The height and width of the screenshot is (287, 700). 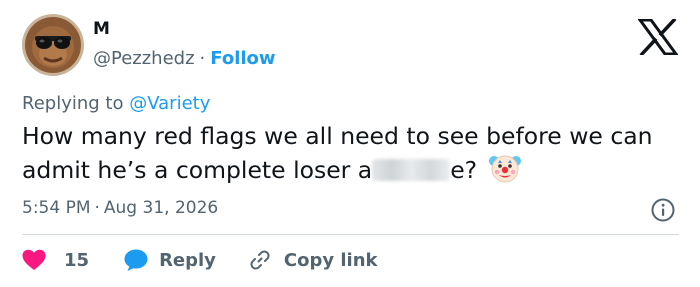 I want to click on heart-icon, so click(x=34, y=259).